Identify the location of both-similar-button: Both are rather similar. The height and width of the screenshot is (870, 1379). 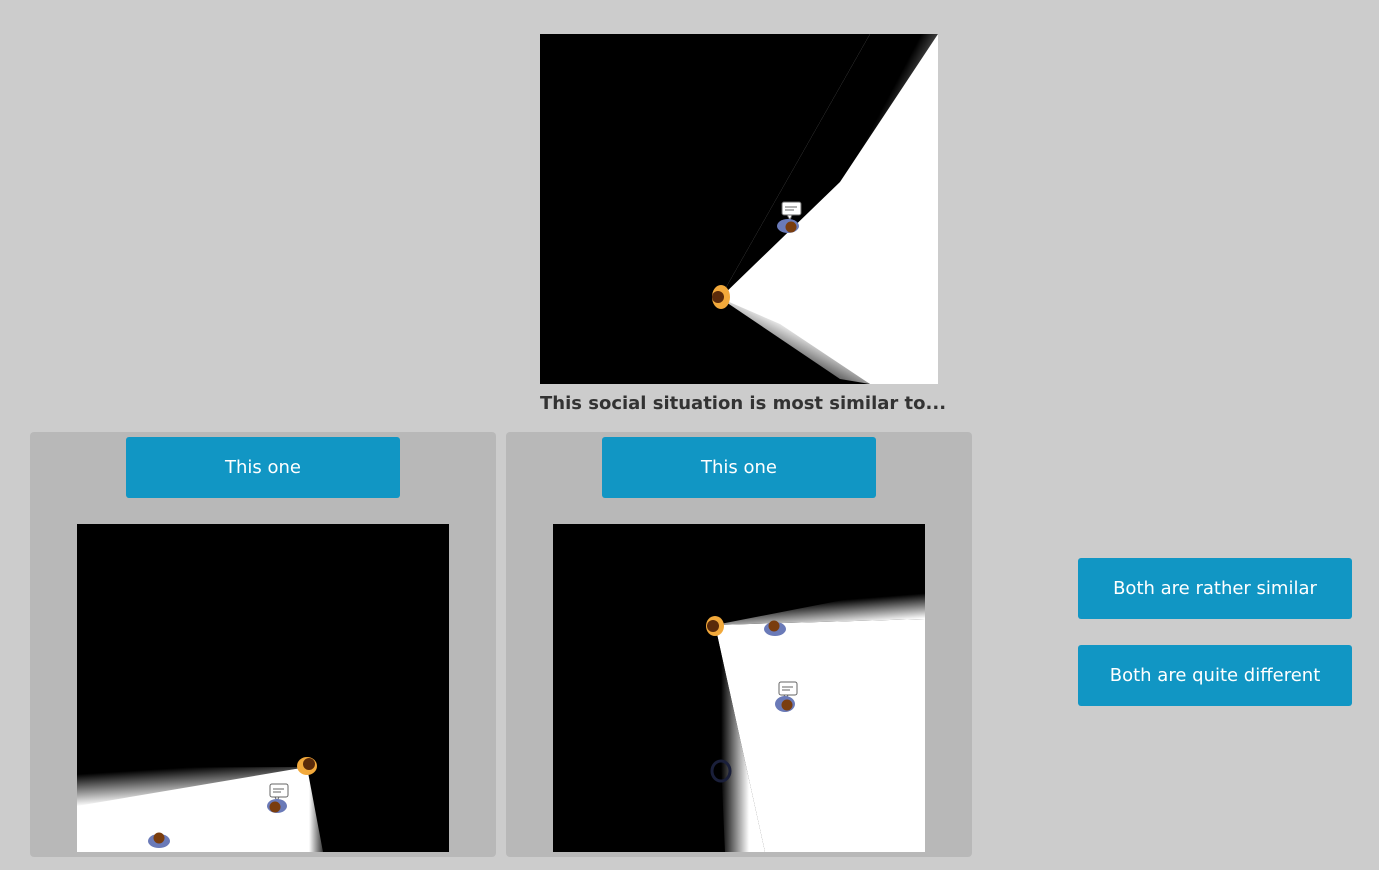
(1215, 588).